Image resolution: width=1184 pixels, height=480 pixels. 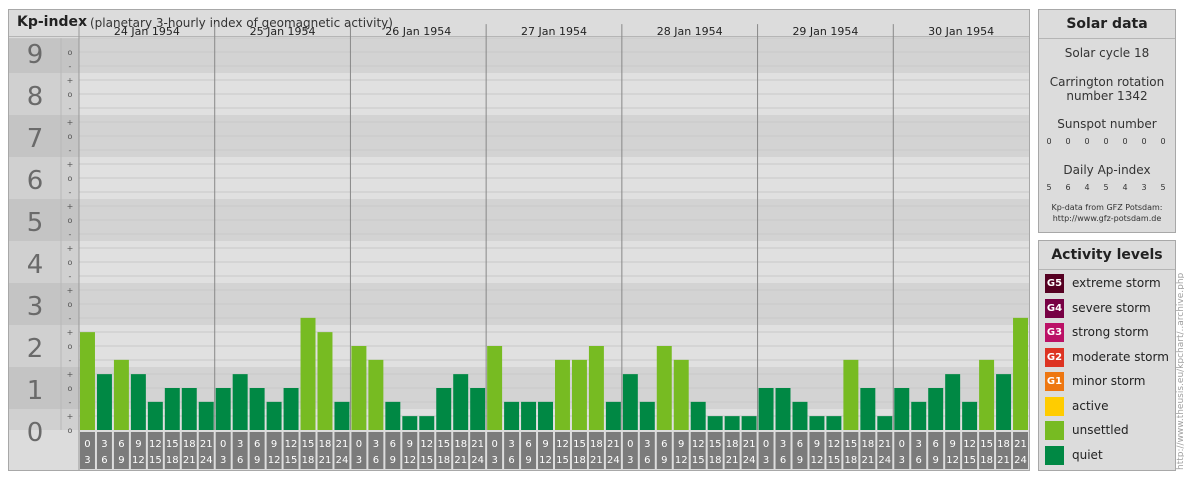 What do you see at coordinates (1054, 332) in the screenshot?
I see `activity-swatch: G3` at bounding box center [1054, 332].